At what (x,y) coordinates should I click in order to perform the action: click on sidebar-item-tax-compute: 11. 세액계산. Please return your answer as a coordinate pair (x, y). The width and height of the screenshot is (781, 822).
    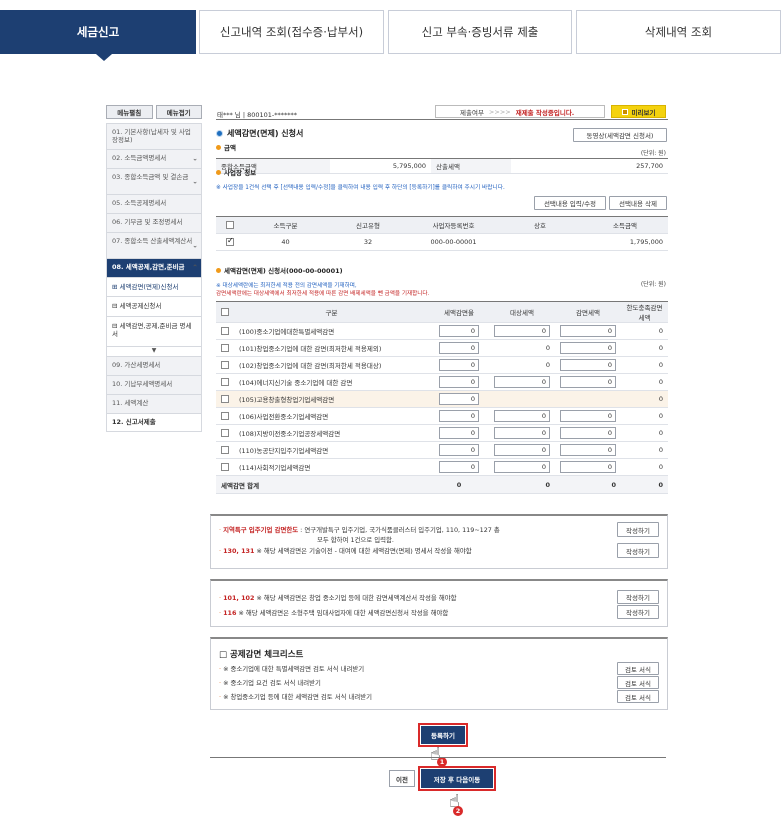
    Looking at the image, I should click on (154, 403).